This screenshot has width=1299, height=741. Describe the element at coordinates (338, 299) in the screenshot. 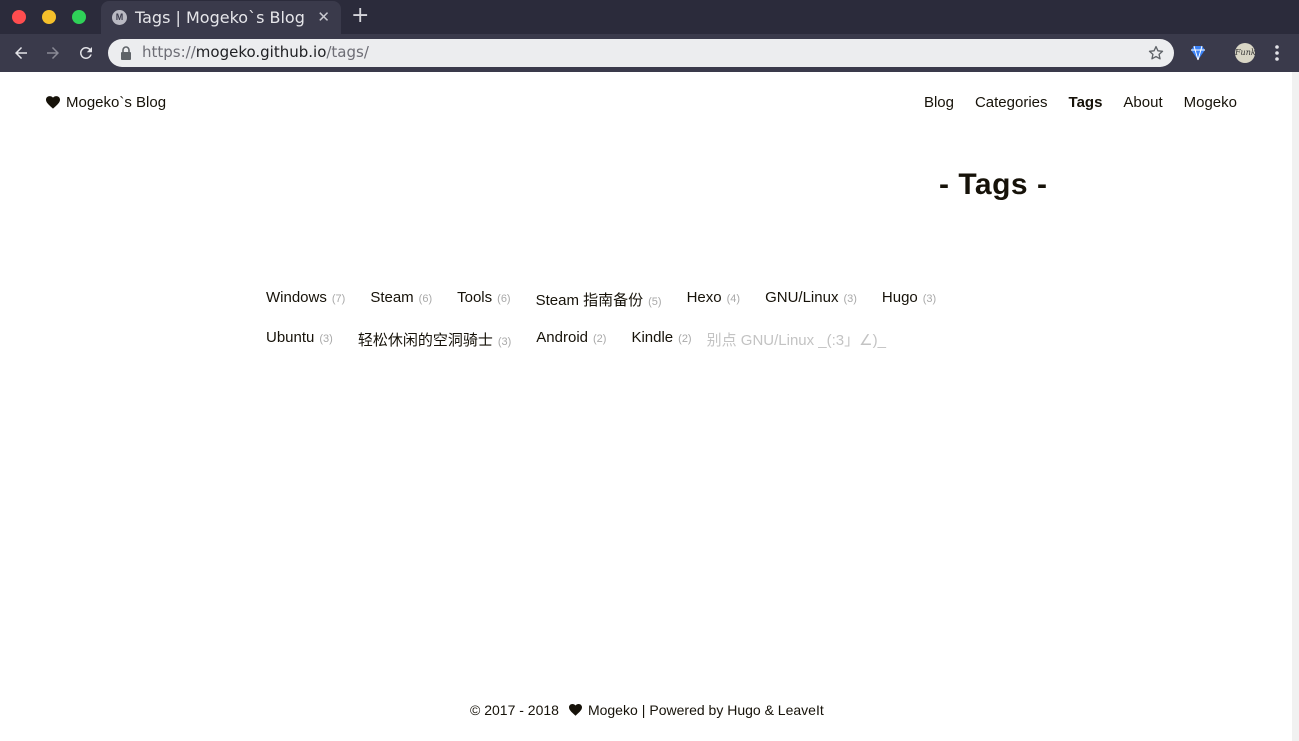

I see `tag-count: (7)` at that location.